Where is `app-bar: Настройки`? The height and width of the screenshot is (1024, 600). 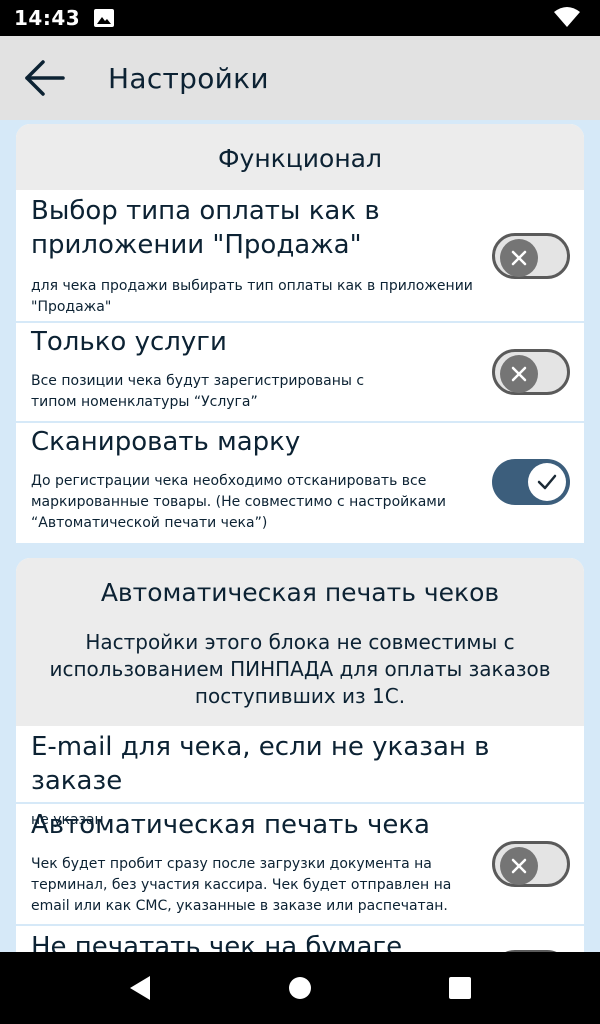 app-bar: Настройки is located at coordinates (300, 78).